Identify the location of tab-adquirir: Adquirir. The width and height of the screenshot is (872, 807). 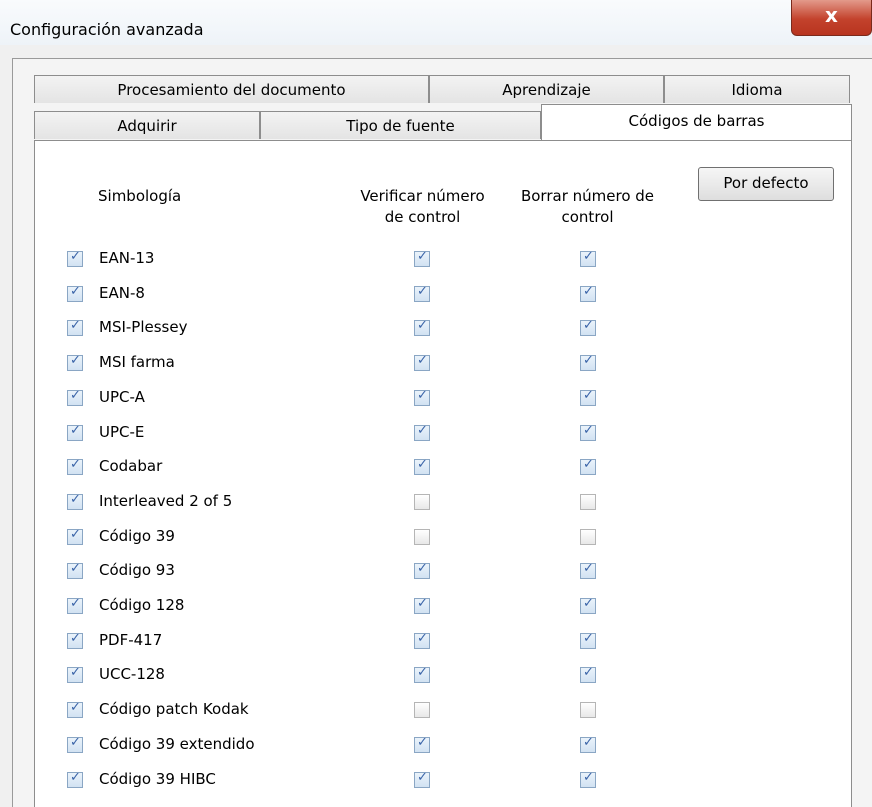
(147, 125).